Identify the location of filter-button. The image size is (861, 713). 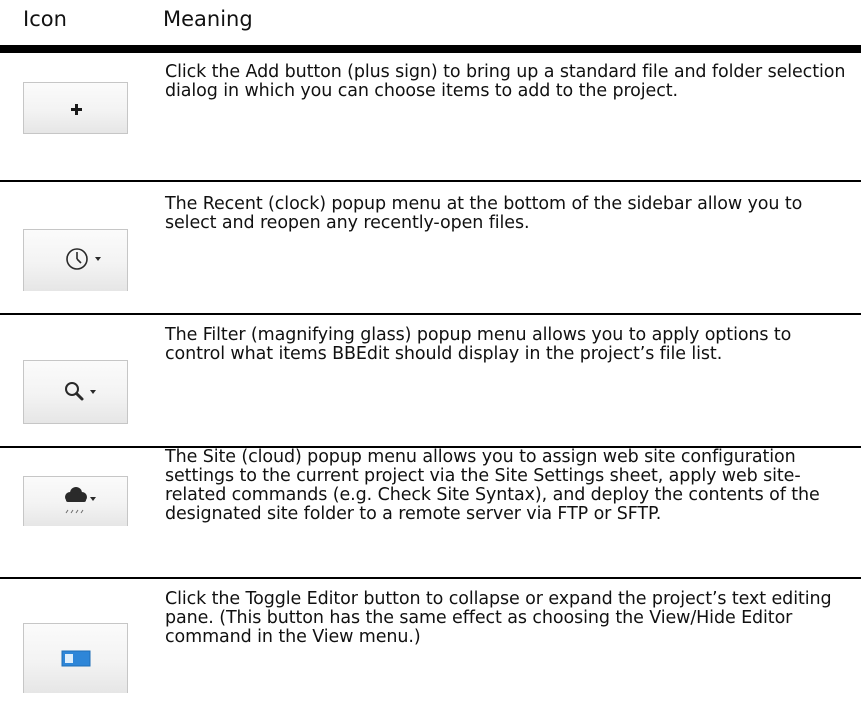
(75, 392).